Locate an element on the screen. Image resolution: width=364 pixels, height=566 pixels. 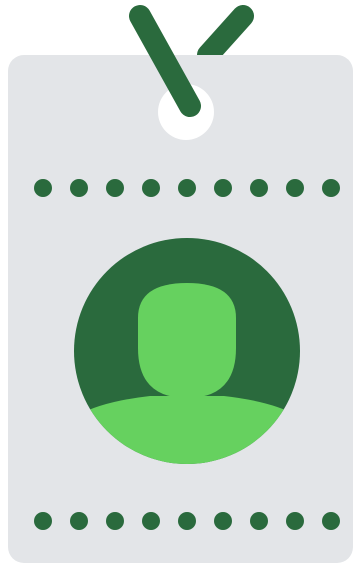
lanyard-right-strap is located at coordinates (225, 35).